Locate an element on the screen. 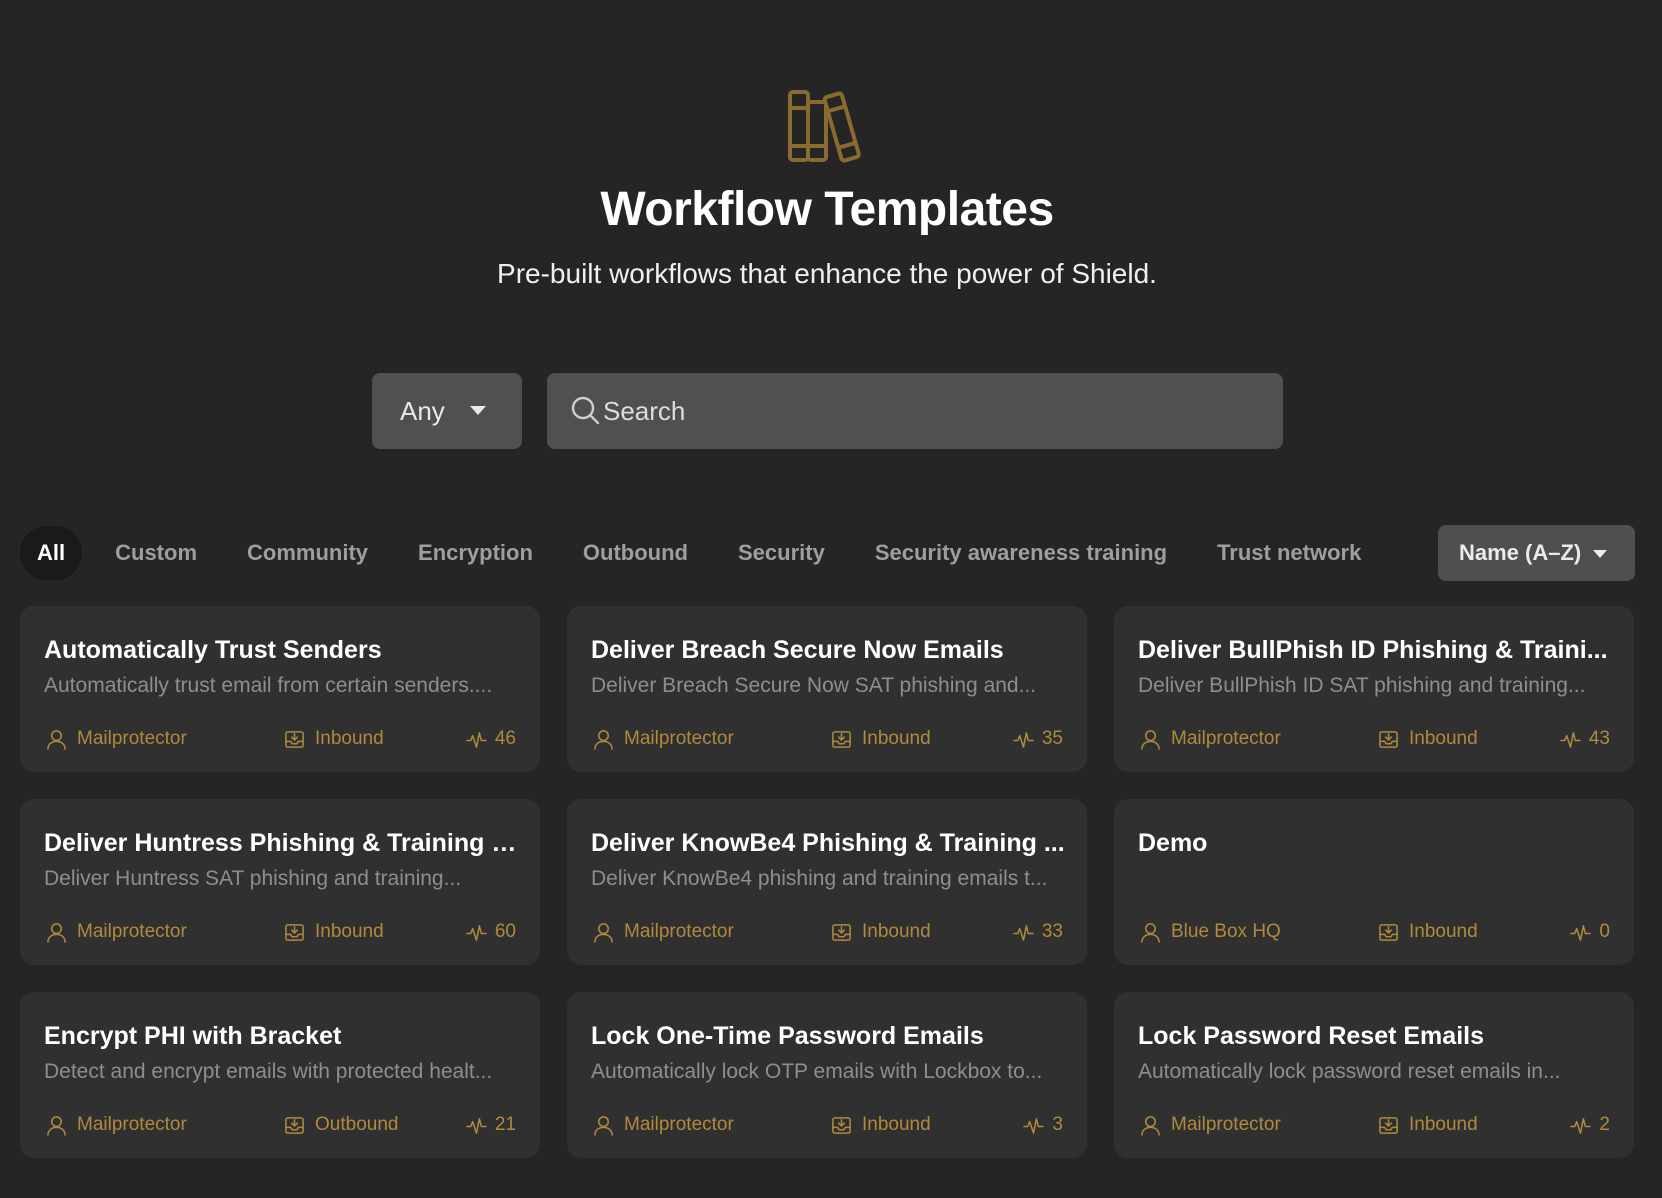  tab-custom: Custom is located at coordinates (156, 553).